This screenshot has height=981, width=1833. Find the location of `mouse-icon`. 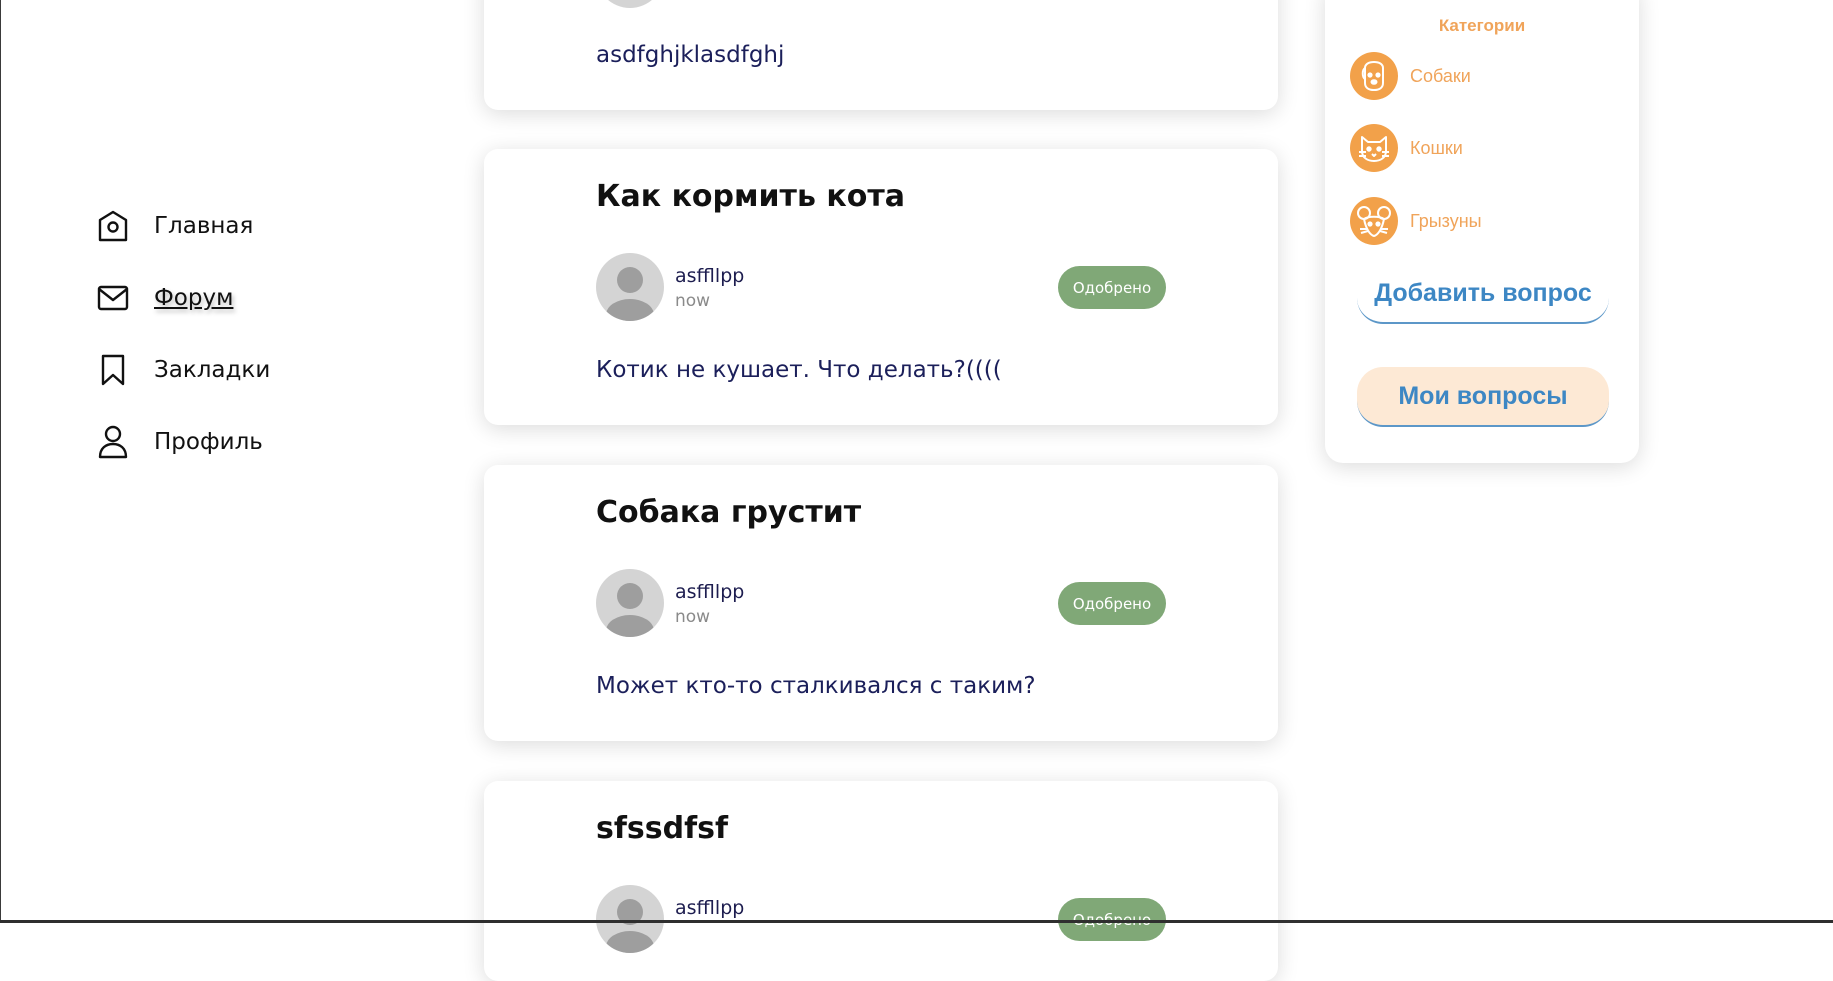

mouse-icon is located at coordinates (1374, 221).